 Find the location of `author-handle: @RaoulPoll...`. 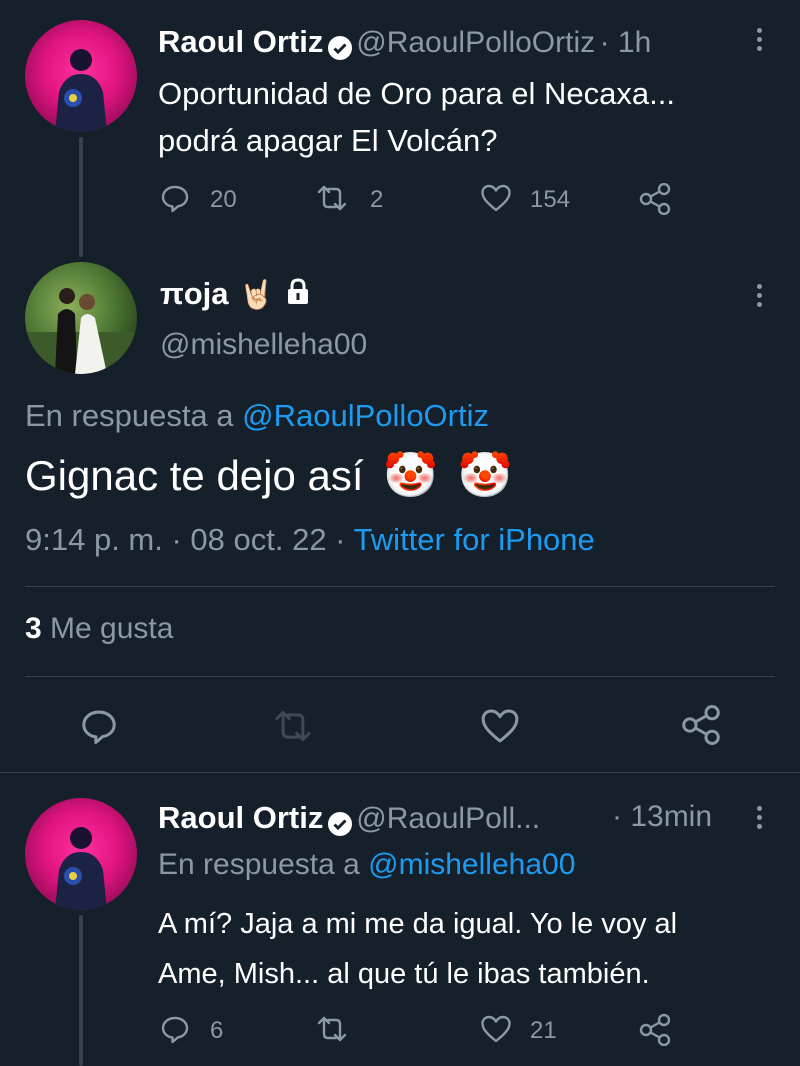

author-handle: @RaoulPoll... is located at coordinates (448, 818).